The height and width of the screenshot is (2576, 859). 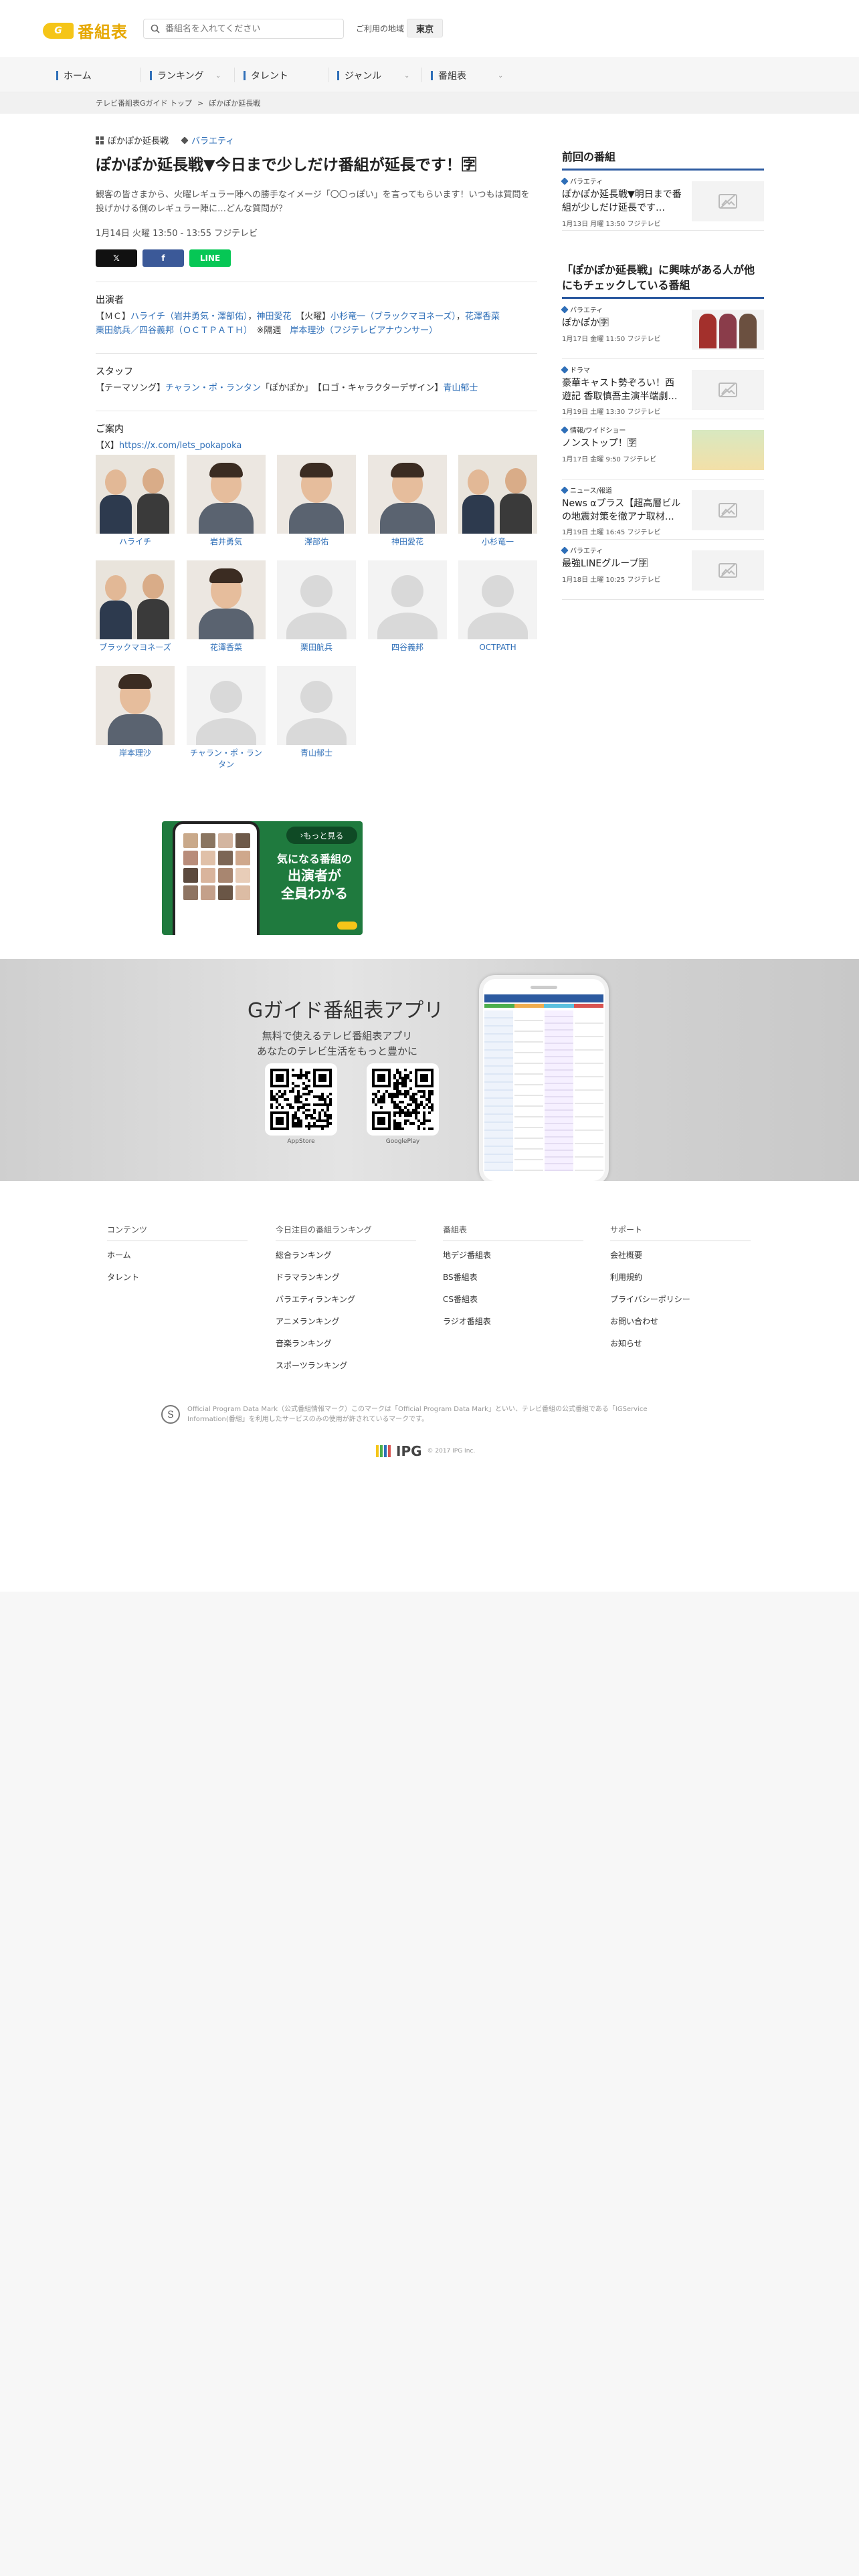 What do you see at coordinates (393, 317) in the screenshot?
I see `tuesday-link-kosugi: 小杉竜一（ブラックマヨネーズ）` at bounding box center [393, 317].